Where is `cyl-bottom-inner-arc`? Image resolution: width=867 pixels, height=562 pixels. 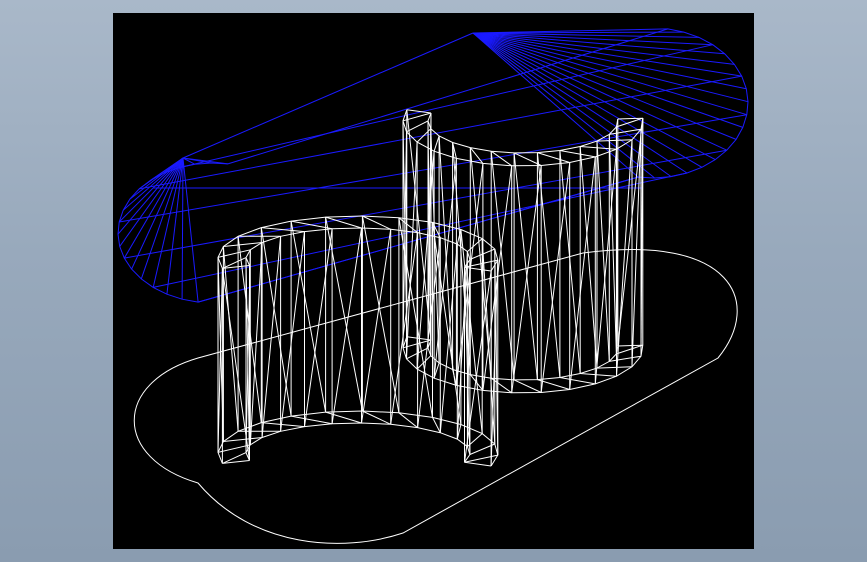 cyl-bottom-inner-arc is located at coordinates (358, 442).